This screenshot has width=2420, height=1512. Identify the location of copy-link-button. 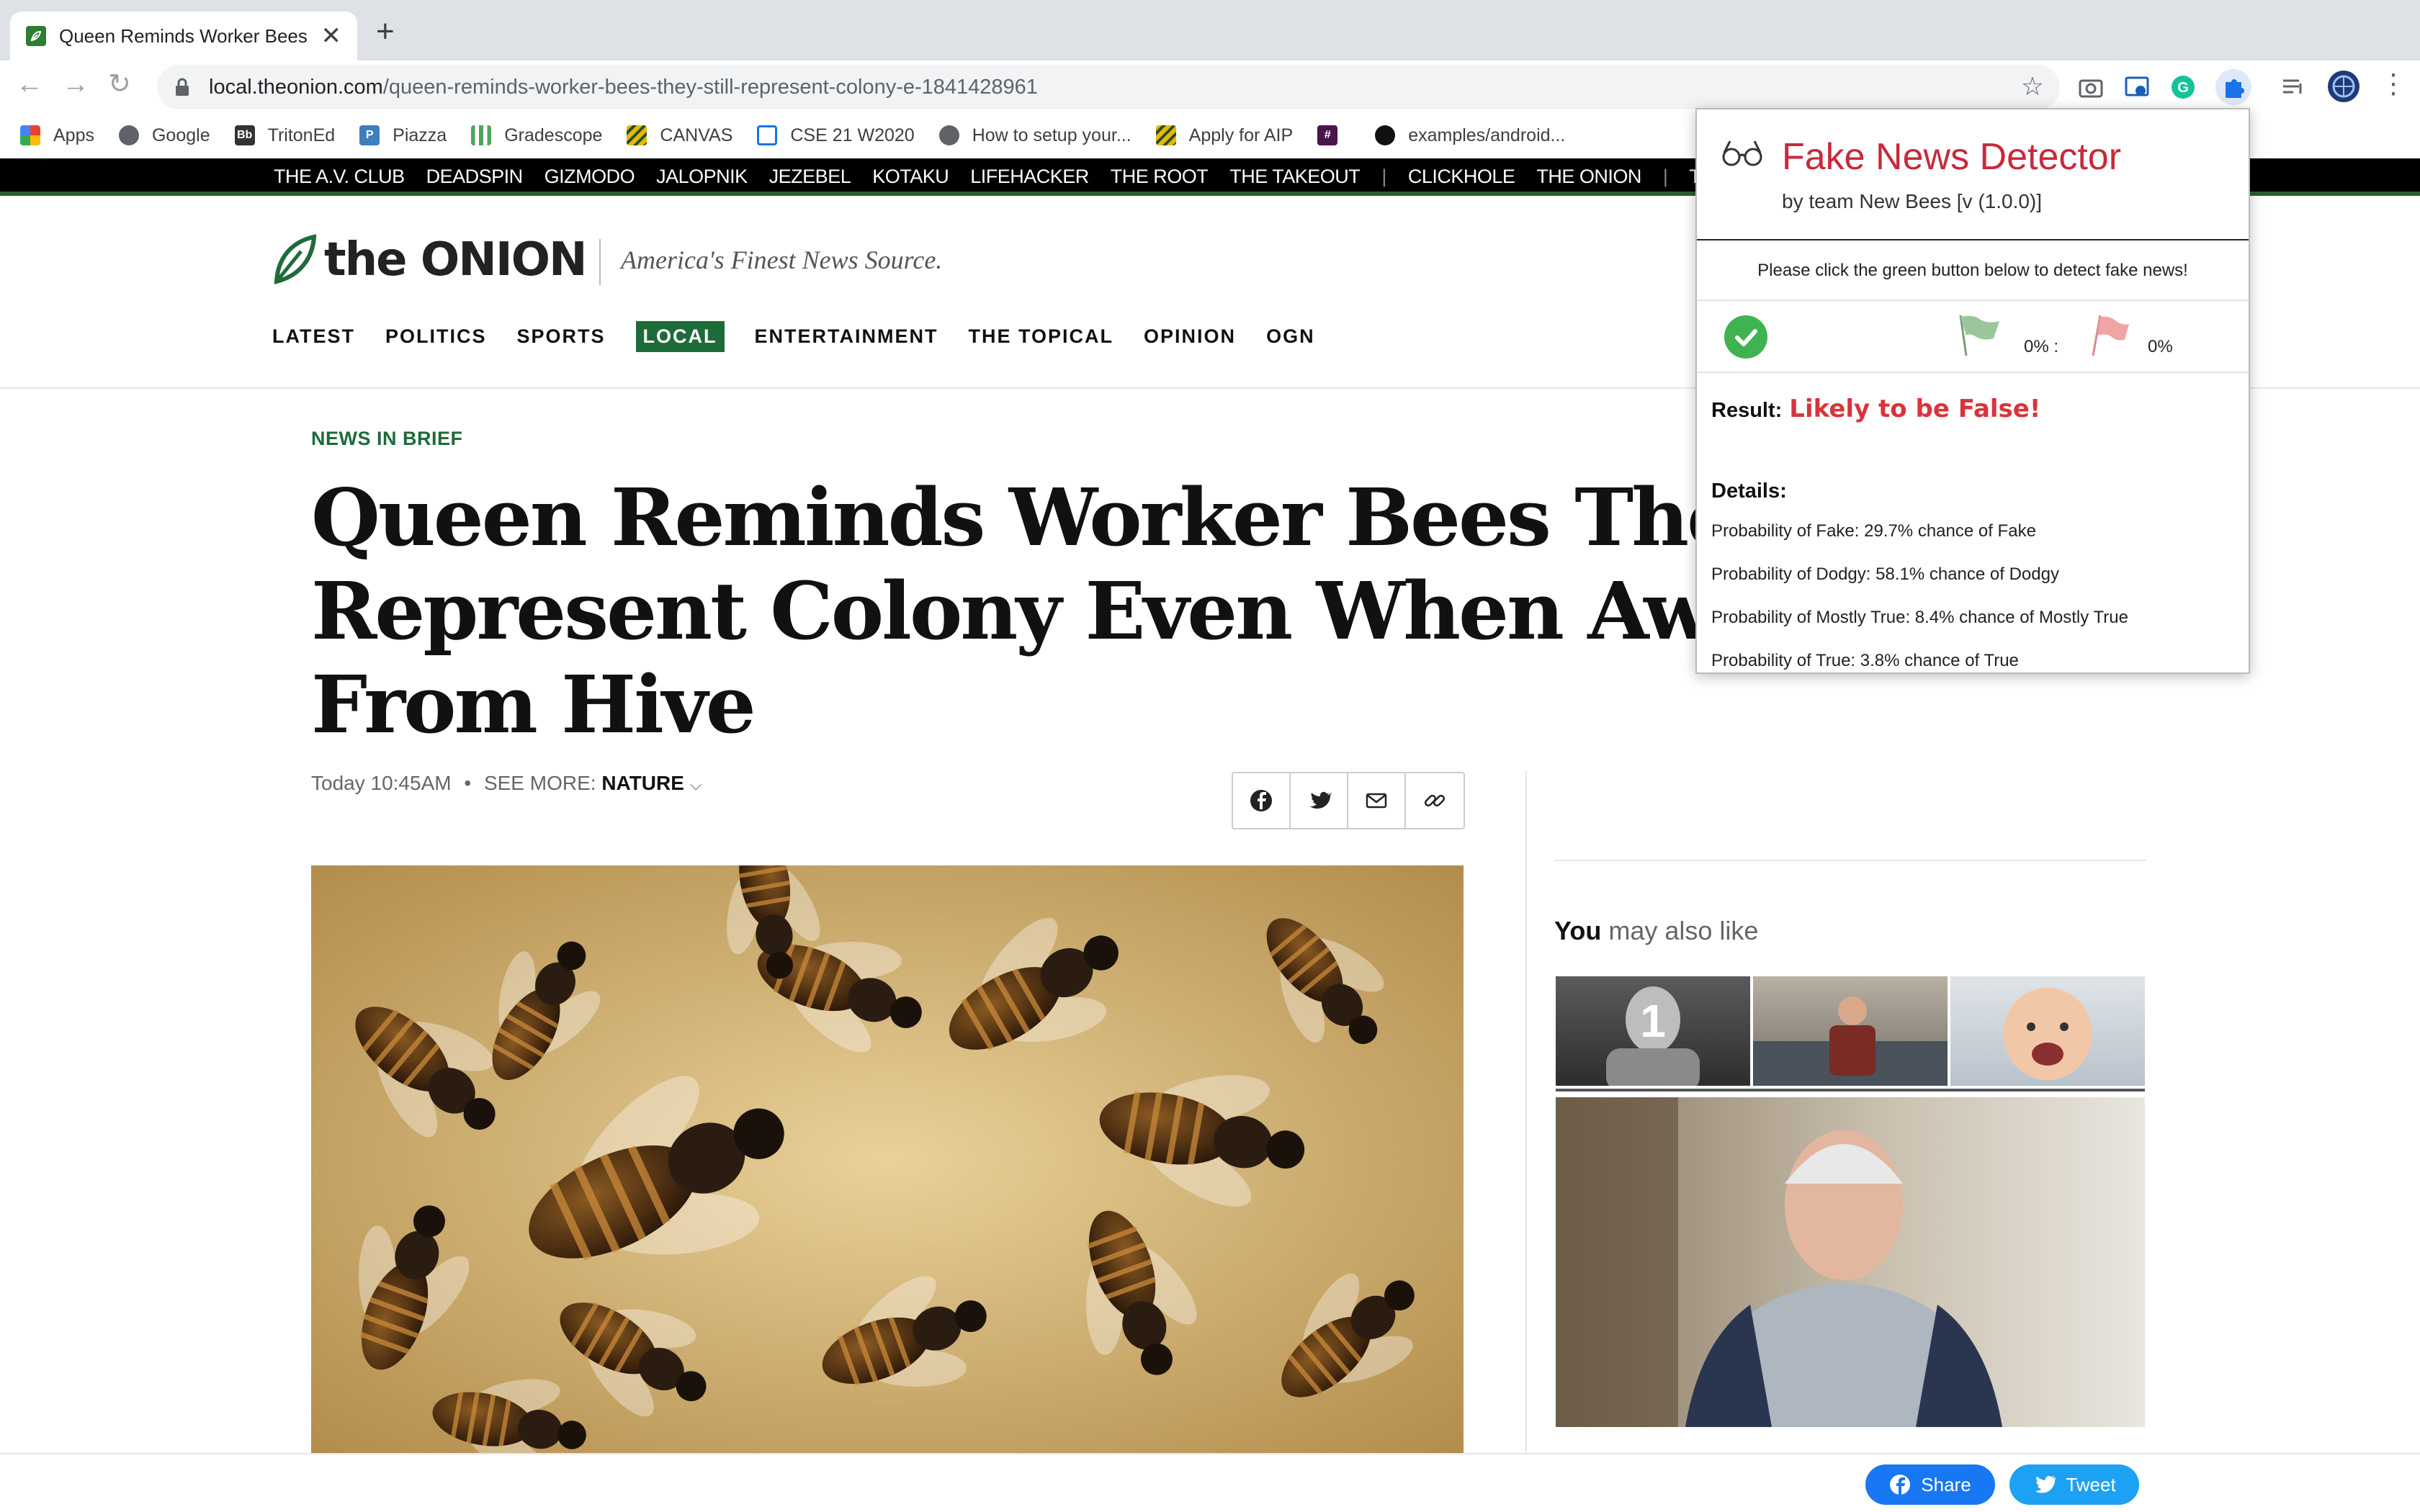
(1435, 800).